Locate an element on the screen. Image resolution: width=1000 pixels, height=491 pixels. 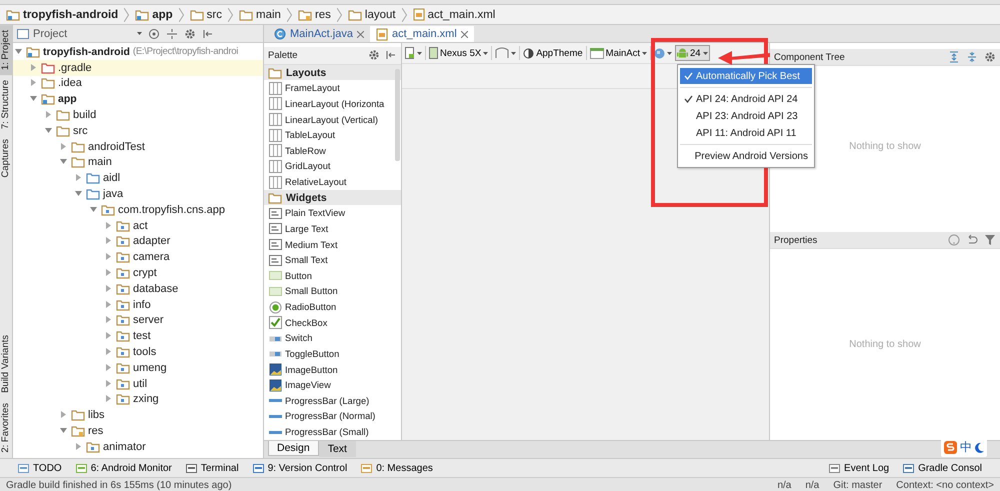
tree-item: java is located at coordinates (138, 194).